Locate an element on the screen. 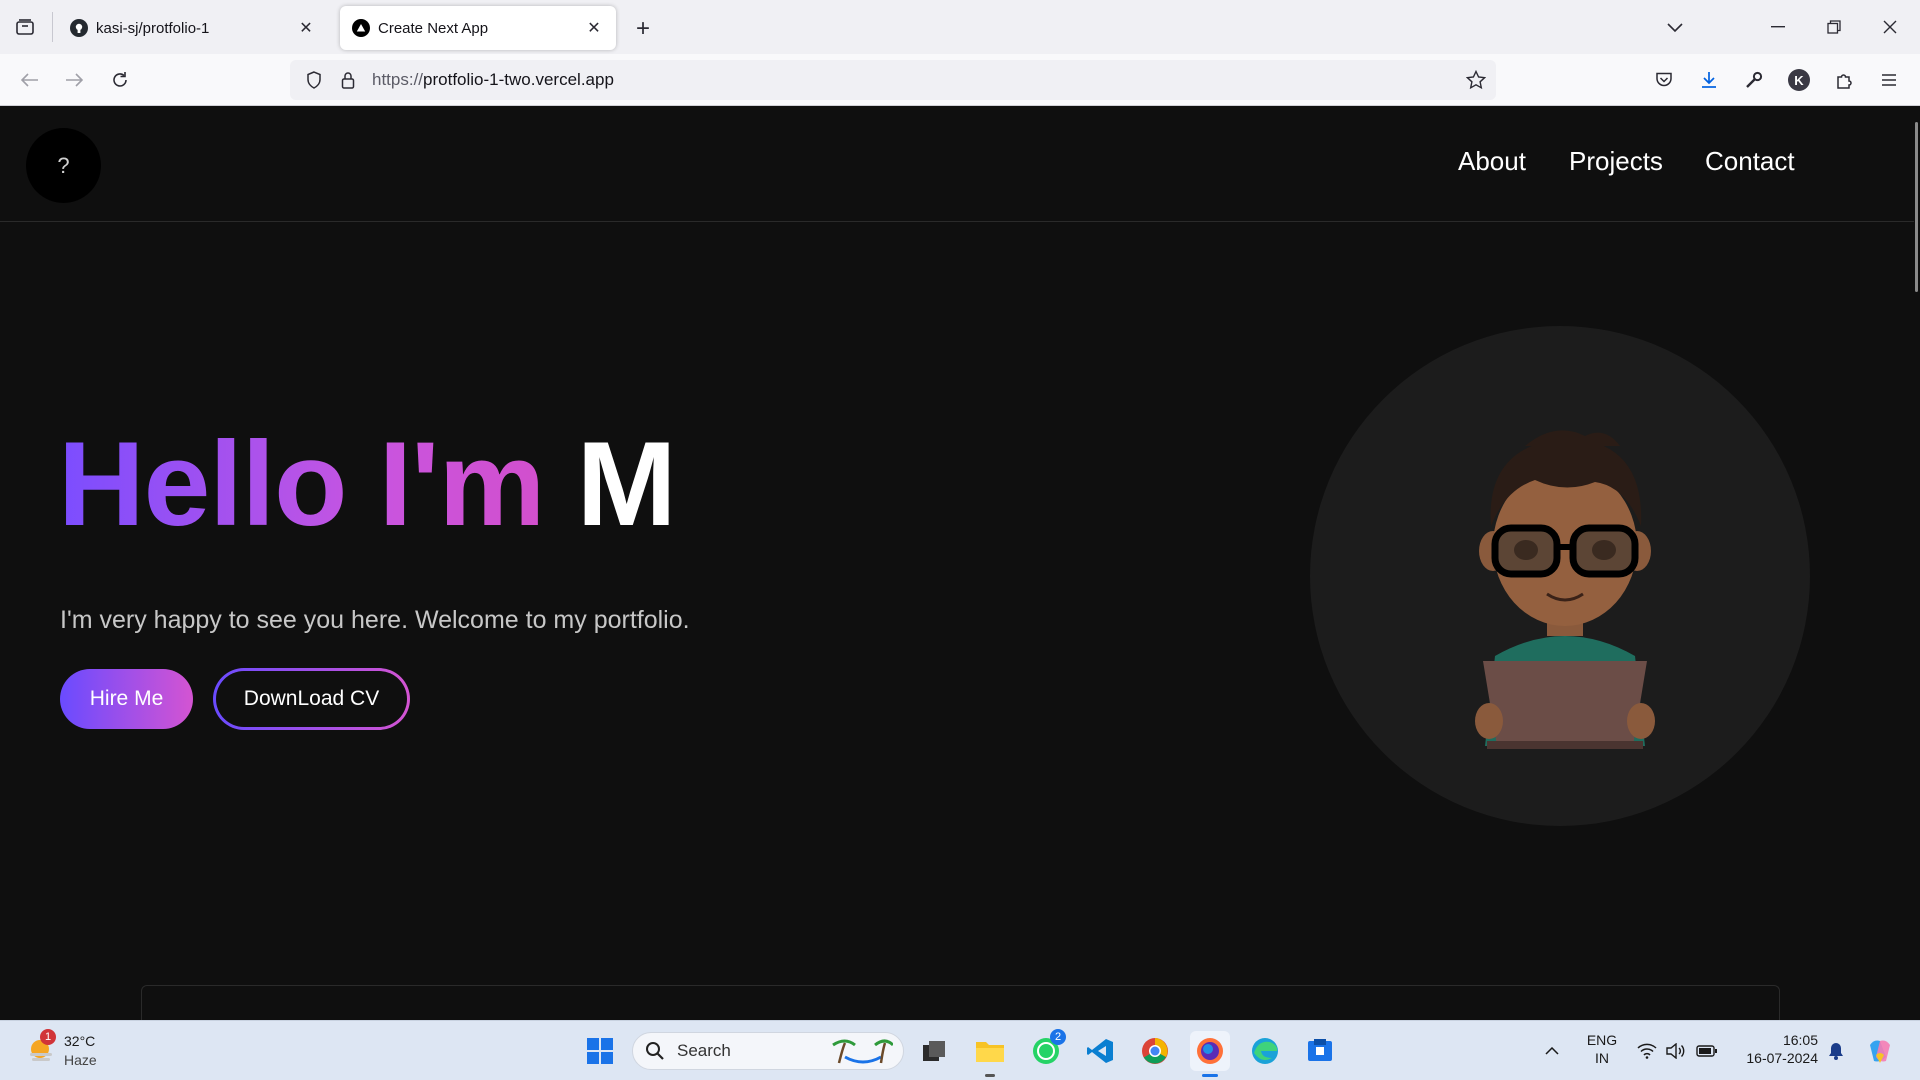 The image size is (1920, 1080). close-window-icon is located at coordinates (1890, 27).